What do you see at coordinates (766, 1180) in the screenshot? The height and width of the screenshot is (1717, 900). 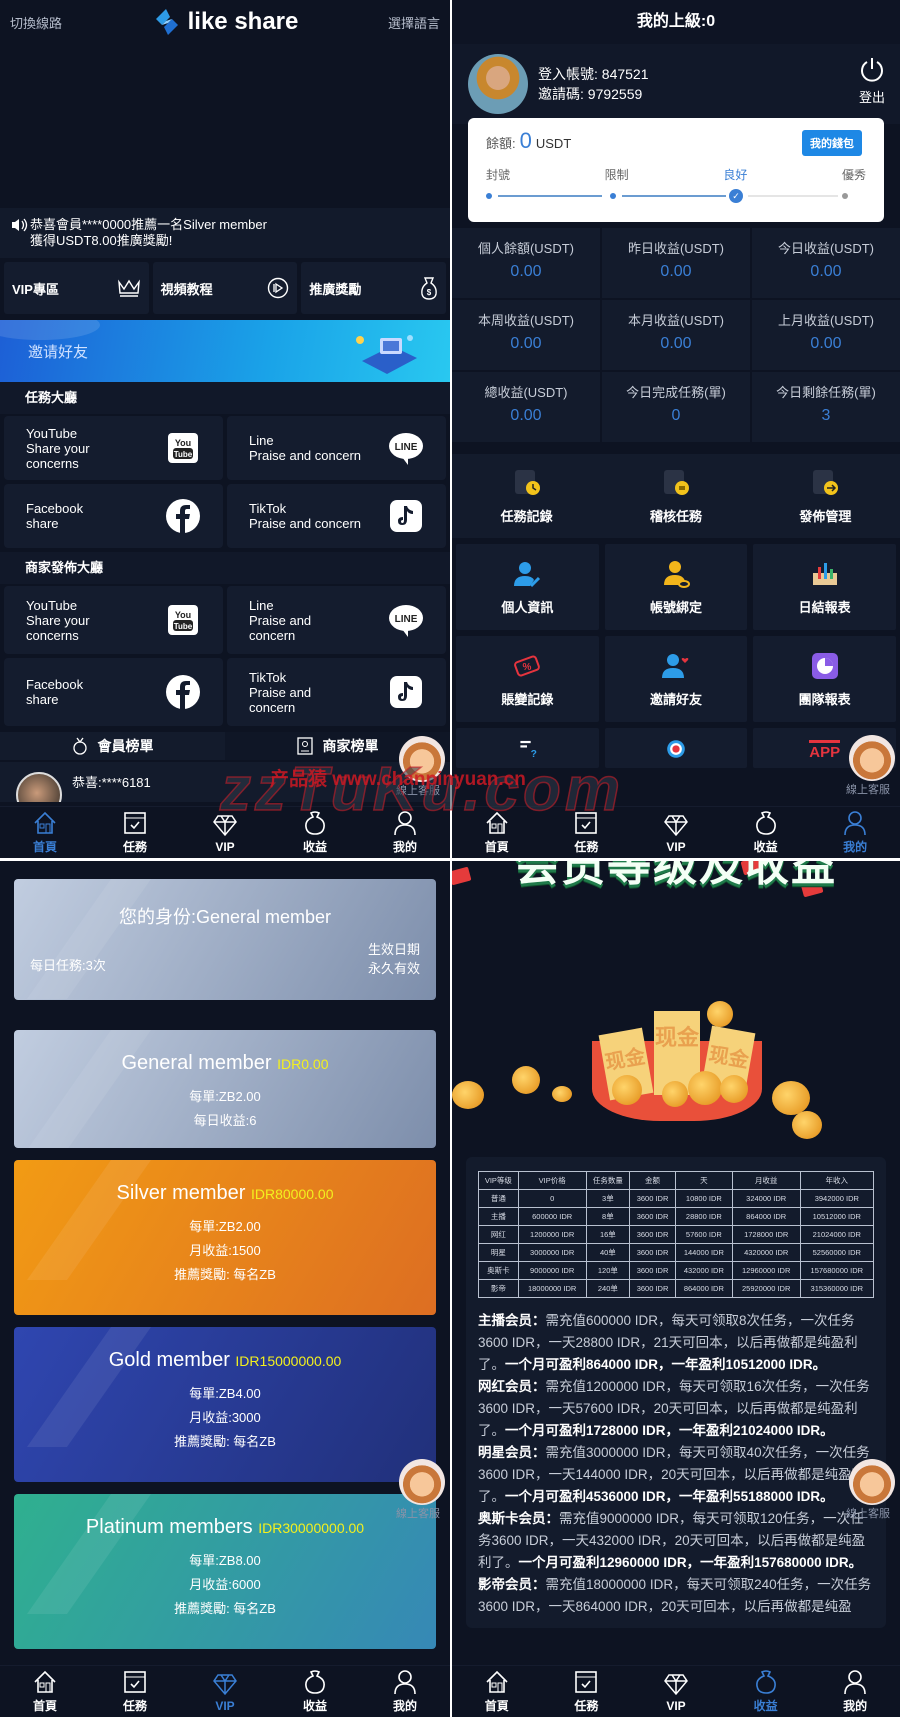 I see `table-header-cell: 月收益` at bounding box center [766, 1180].